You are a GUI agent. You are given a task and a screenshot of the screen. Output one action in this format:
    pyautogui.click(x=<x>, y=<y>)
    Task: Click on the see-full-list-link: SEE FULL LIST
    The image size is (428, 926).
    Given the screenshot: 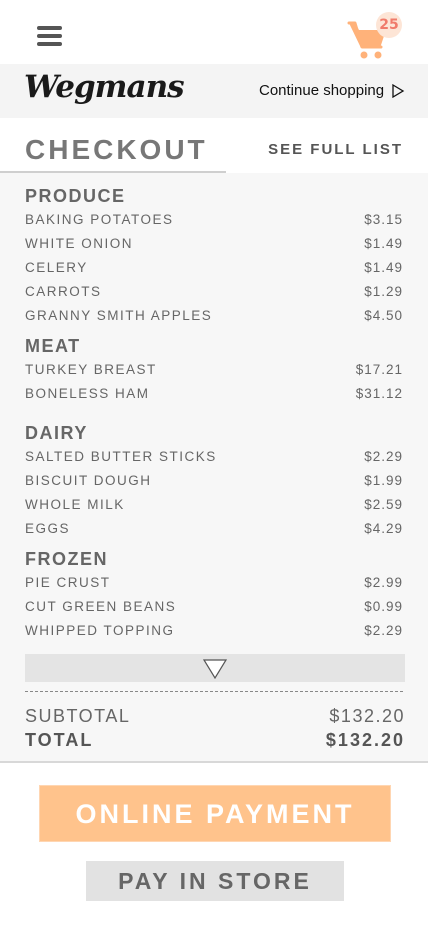 What is the action you would take?
    pyautogui.click(x=335, y=149)
    